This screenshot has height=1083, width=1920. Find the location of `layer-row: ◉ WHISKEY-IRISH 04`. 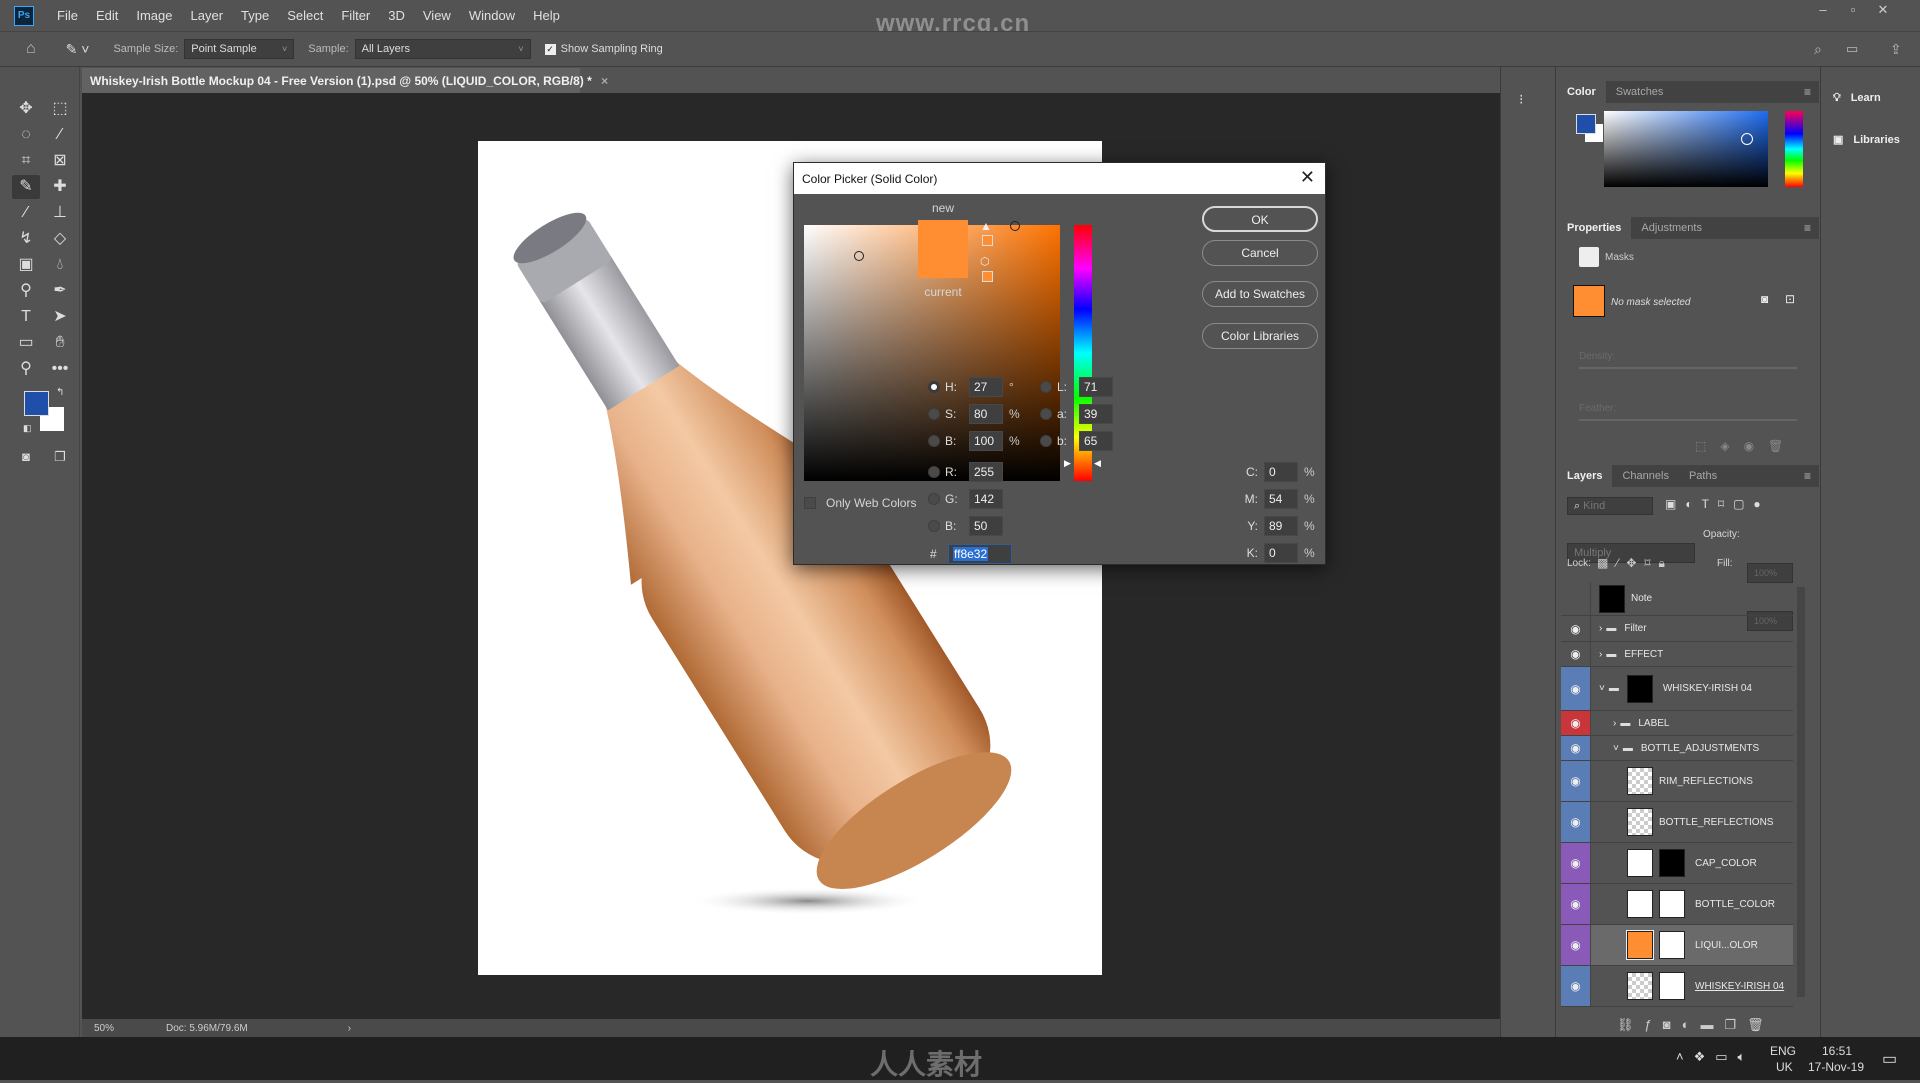

layer-row: ◉ WHISKEY-IRISH 04 is located at coordinates (1677, 986).